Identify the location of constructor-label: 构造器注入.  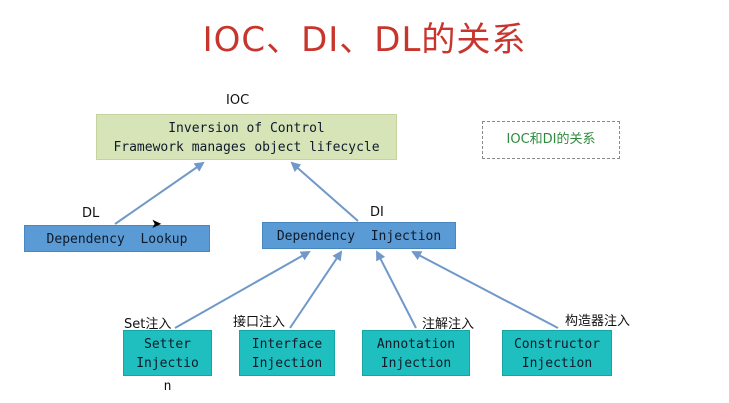
(598, 321).